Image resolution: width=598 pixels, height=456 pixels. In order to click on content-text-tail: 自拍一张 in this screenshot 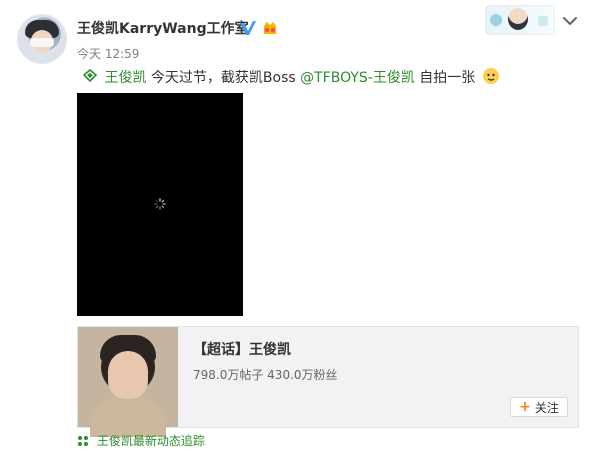, I will do `click(447, 78)`.